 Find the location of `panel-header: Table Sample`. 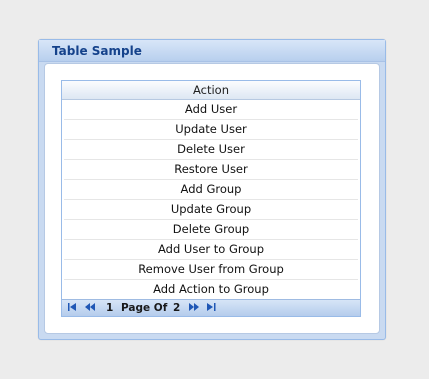

panel-header: Table Sample is located at coordinates (212, 51).